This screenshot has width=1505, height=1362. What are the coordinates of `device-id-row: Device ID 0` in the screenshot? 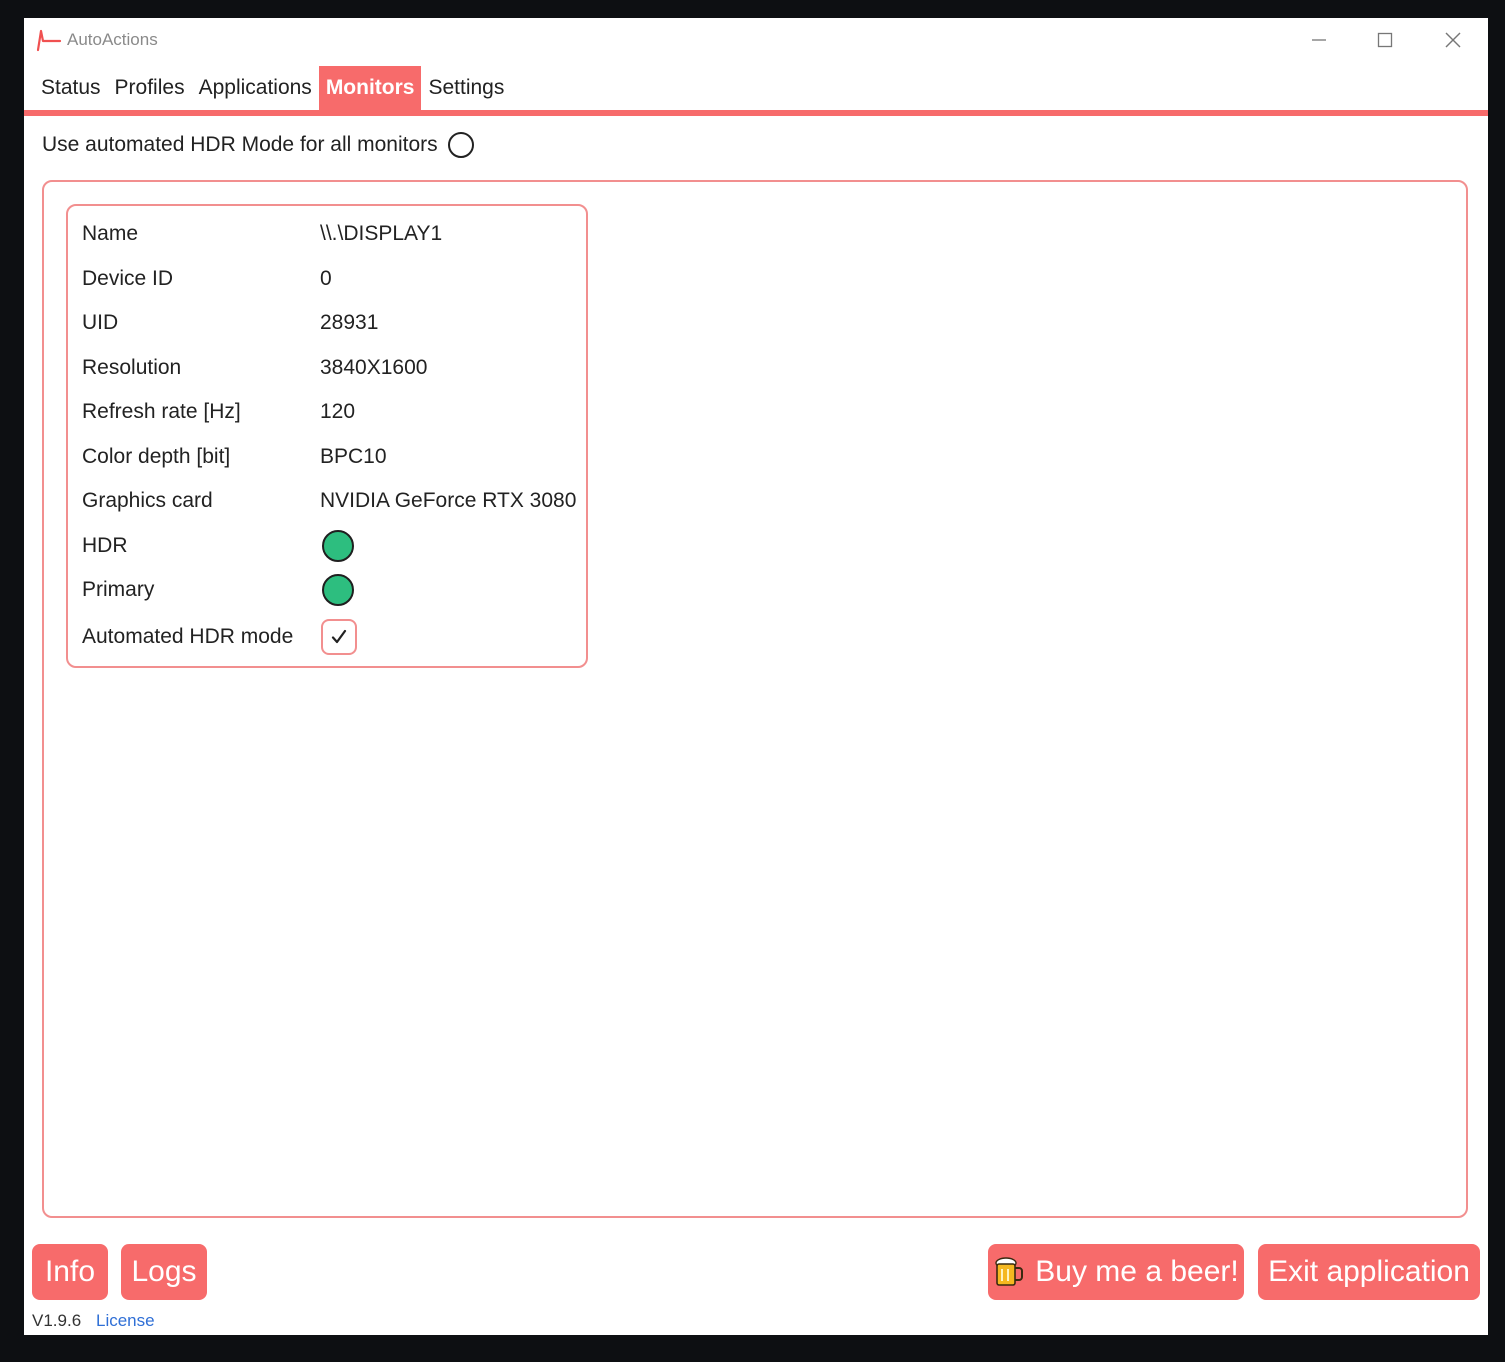 It's located at (332, 279).